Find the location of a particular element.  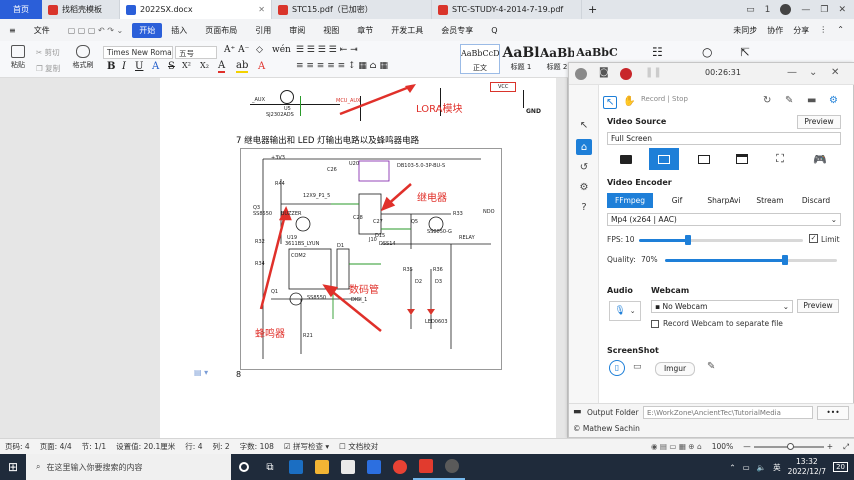

select-icon: ⇱ is located at coordinates (745, 52).